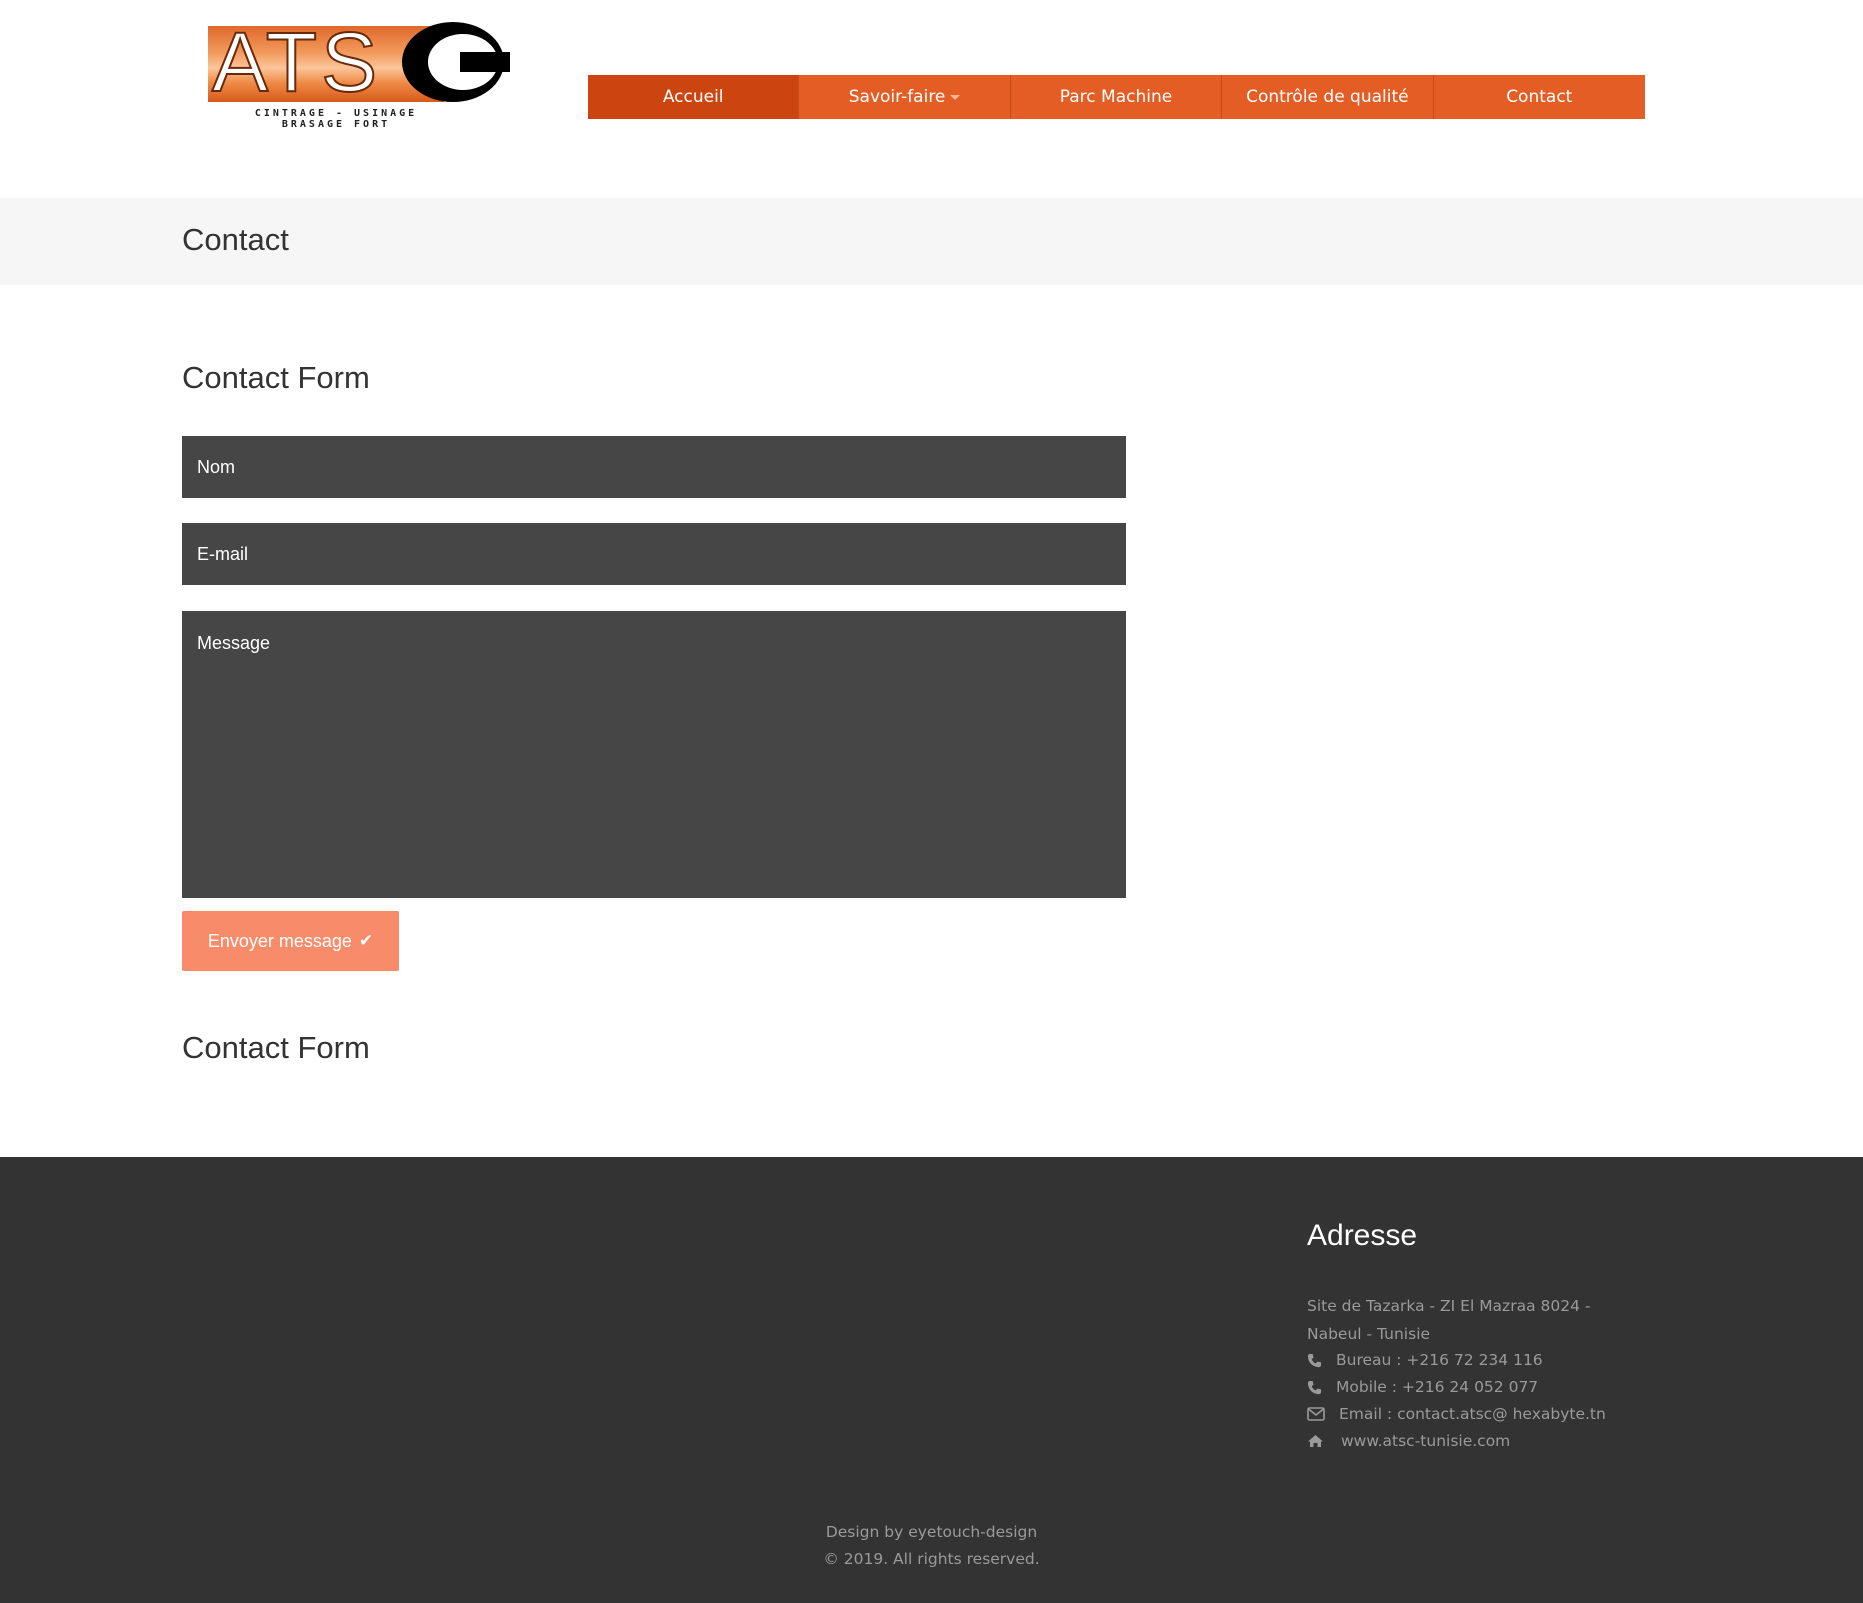  What do you see at coordinates (336, 124) in the screenshot?
I see `logo-tagline-line2: BRASAGE FORT` at bounding box center [336, 124].